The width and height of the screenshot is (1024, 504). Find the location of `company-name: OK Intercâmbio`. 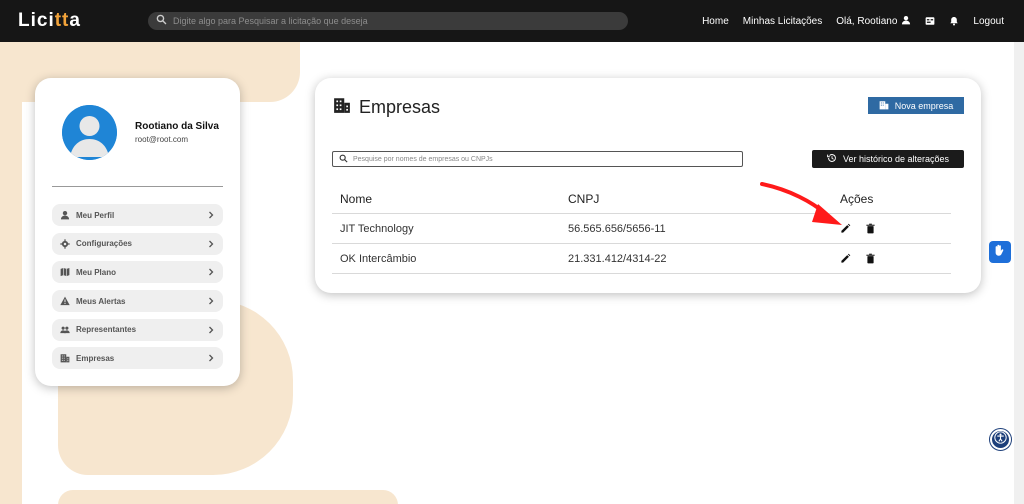

company-name: OK Intercâmbio is located at coordinates (378, 258).